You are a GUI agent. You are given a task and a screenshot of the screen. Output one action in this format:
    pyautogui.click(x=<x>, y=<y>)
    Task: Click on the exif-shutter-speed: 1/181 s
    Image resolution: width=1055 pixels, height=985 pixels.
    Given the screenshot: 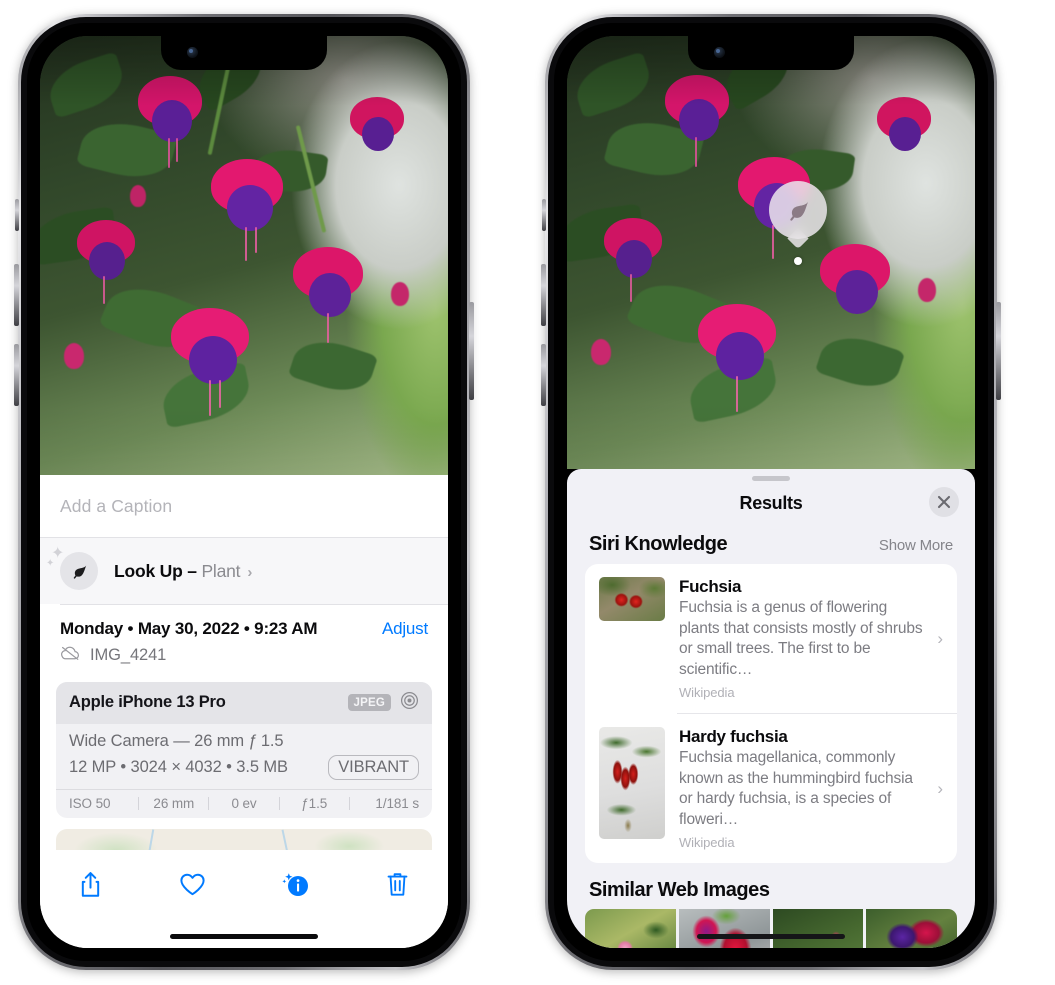 What is the action you would take?
    pyautogui.click(x=397, y=803)
    